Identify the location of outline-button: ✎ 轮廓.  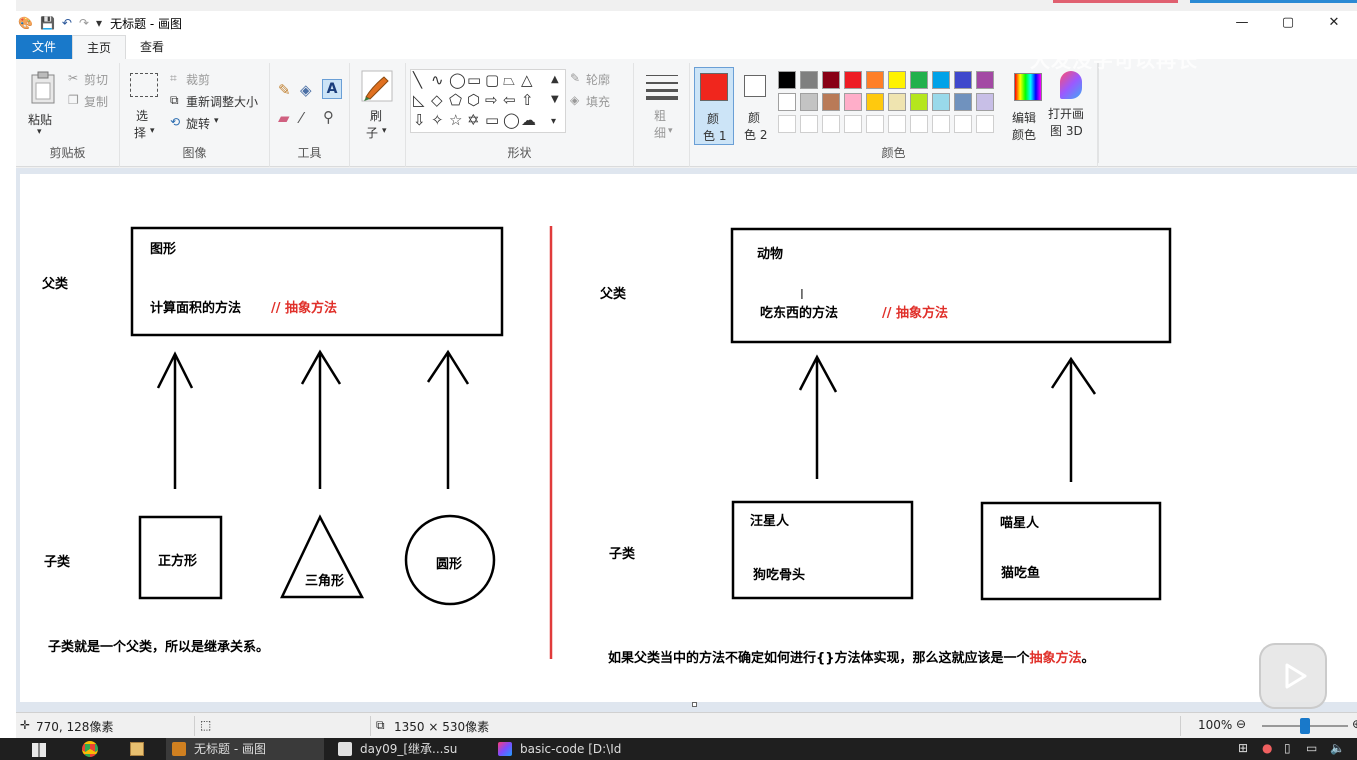
(600, 80).